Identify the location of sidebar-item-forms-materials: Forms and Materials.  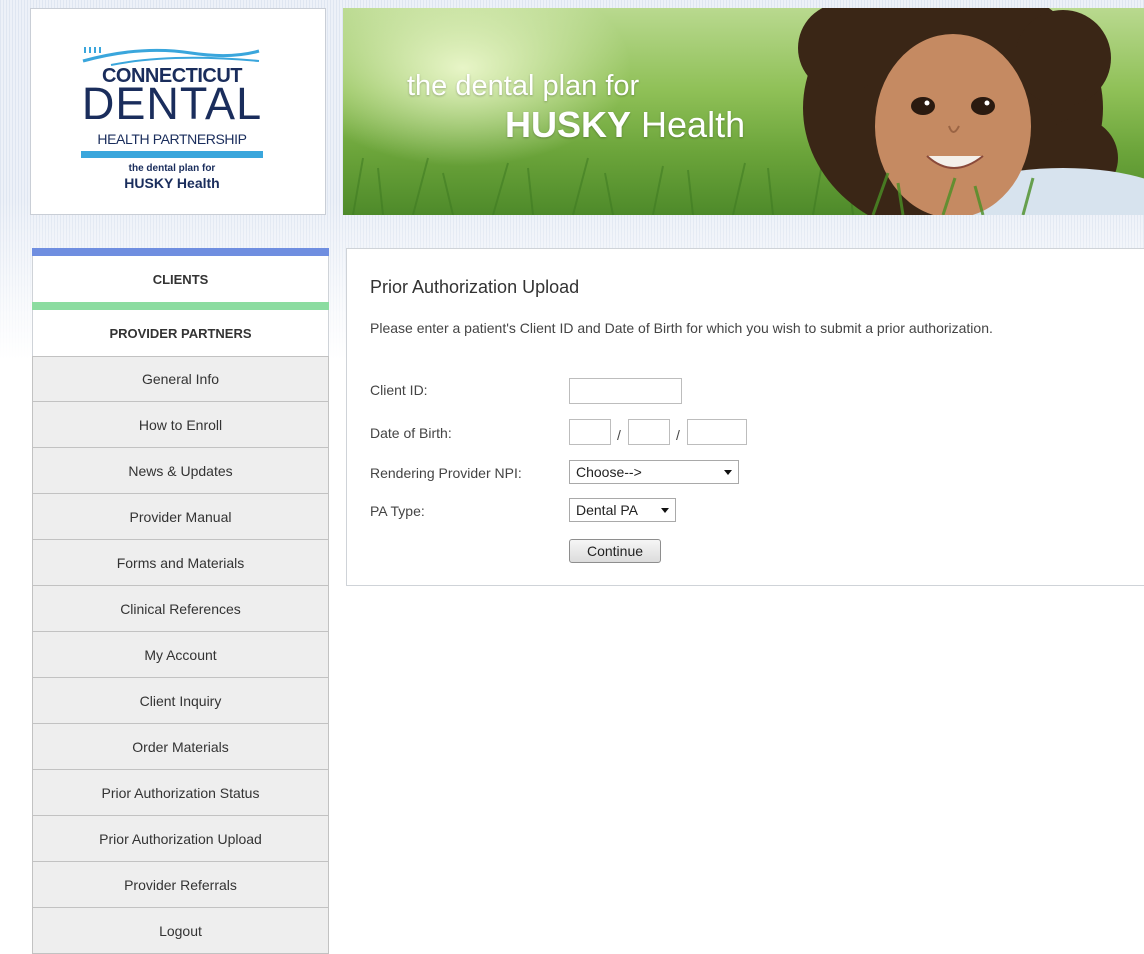
(180, 563).